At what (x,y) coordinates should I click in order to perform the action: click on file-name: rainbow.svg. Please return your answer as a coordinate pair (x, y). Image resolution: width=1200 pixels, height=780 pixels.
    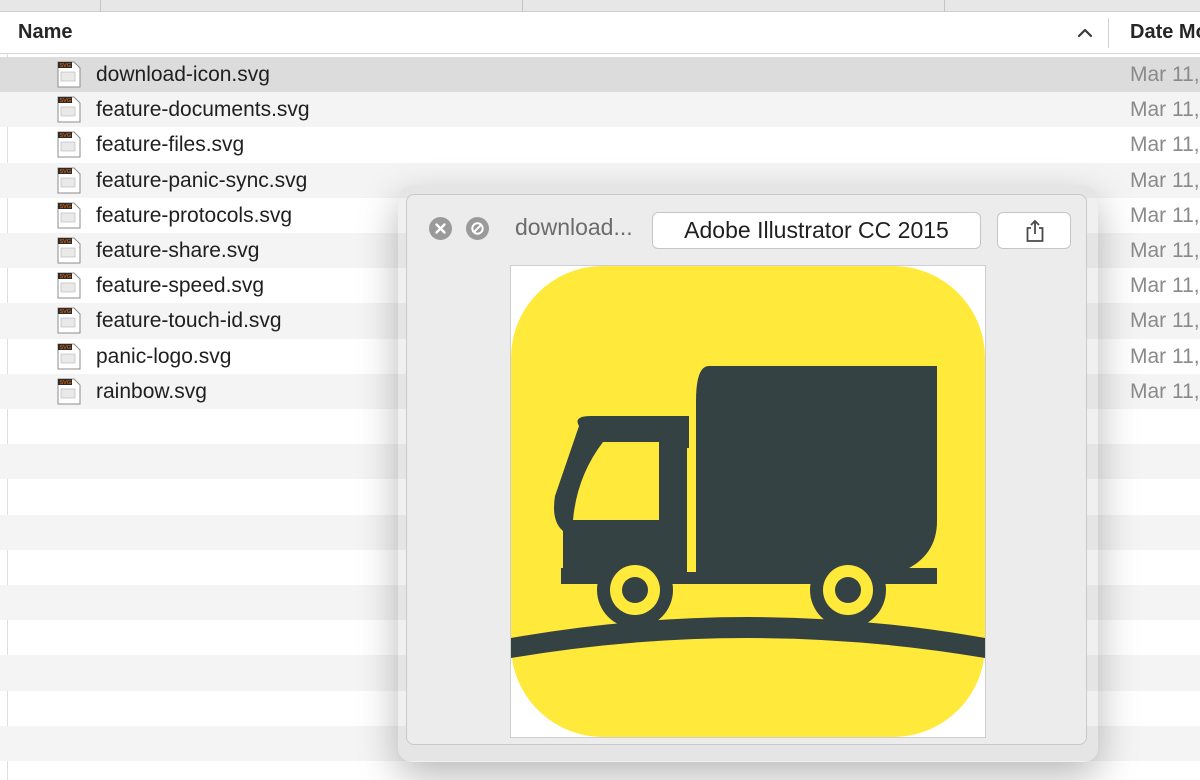
    Looking at the image, I should click on (151, 391).